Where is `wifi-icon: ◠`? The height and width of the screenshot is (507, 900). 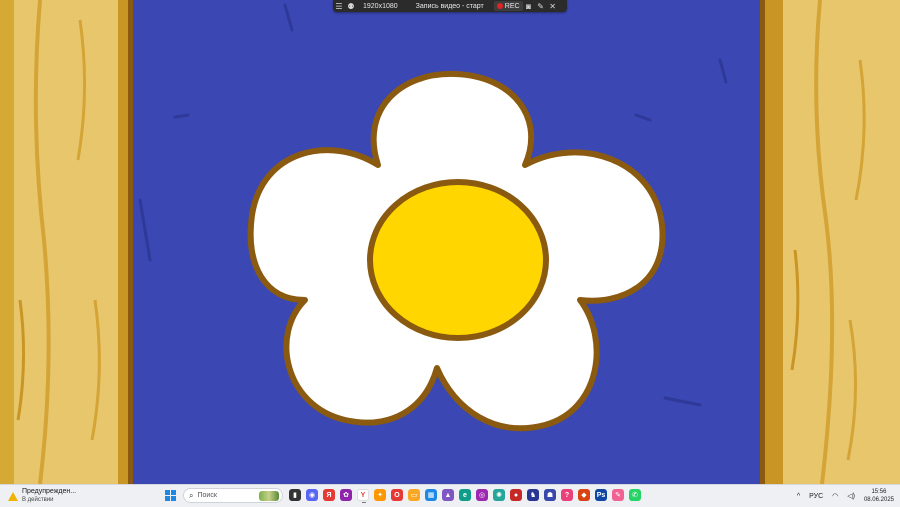
wifi-icon: ◠ is located at coordinates (835, 496).